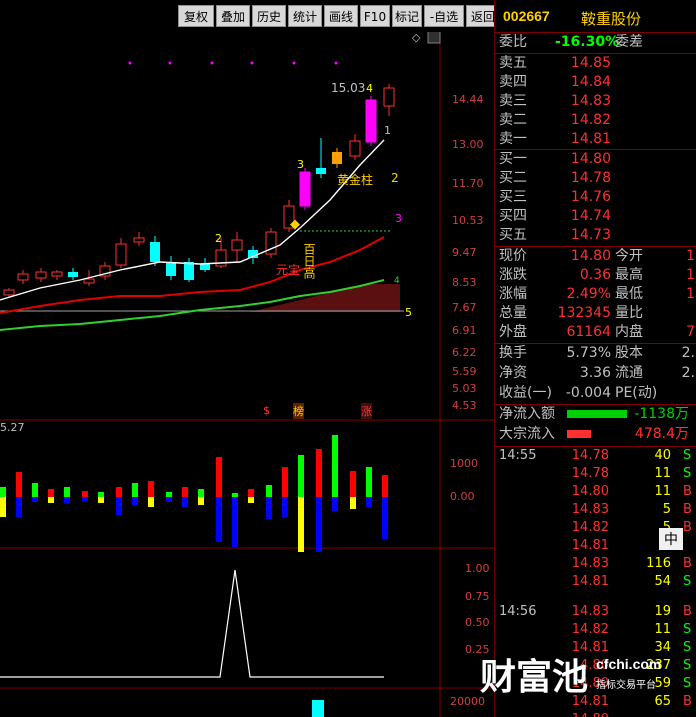  What do you see at coordinates (595, 178) in the screenshot?
I see `buy-row: 买二 14.78` at bounding box center [595, 178].